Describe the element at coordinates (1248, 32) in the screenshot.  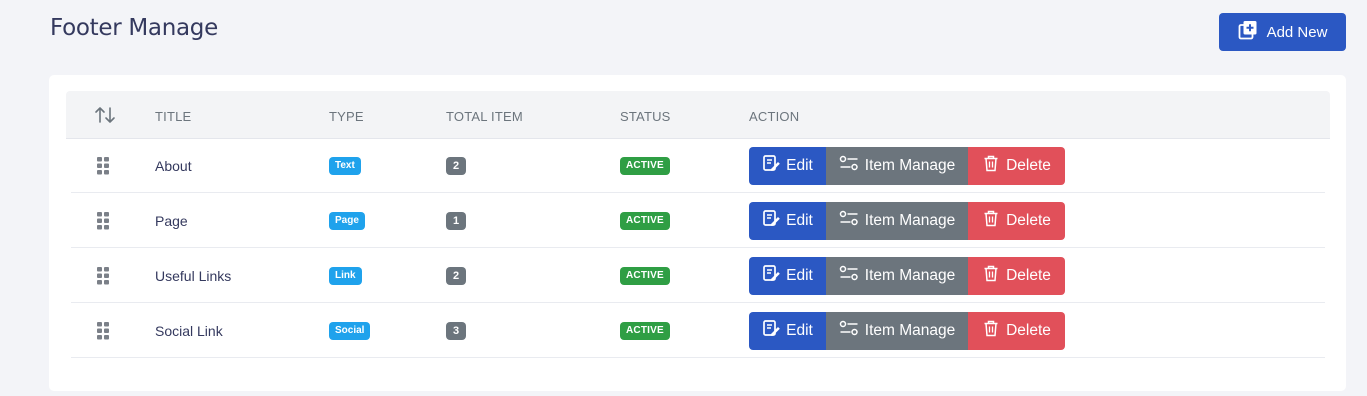
I see `add-copy-icon` at that location.